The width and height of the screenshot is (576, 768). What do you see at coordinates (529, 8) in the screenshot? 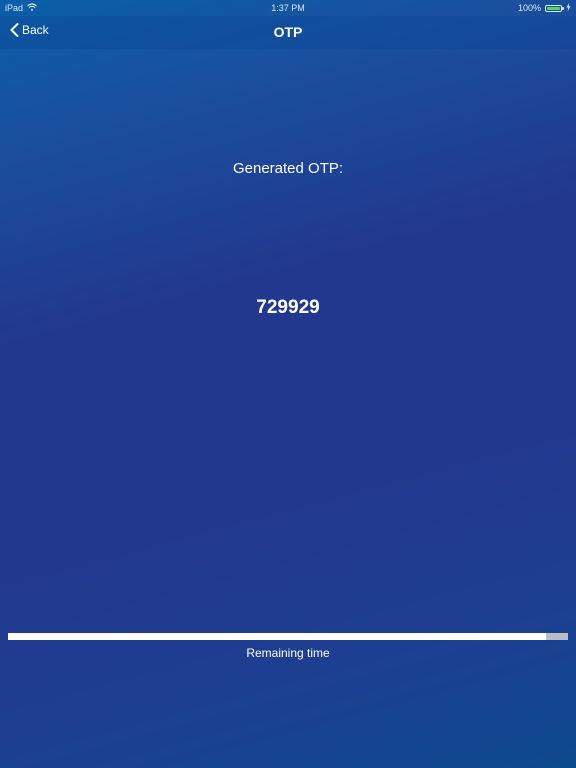
I see `battery-percent: 100%` at bounding box center [529, 8].